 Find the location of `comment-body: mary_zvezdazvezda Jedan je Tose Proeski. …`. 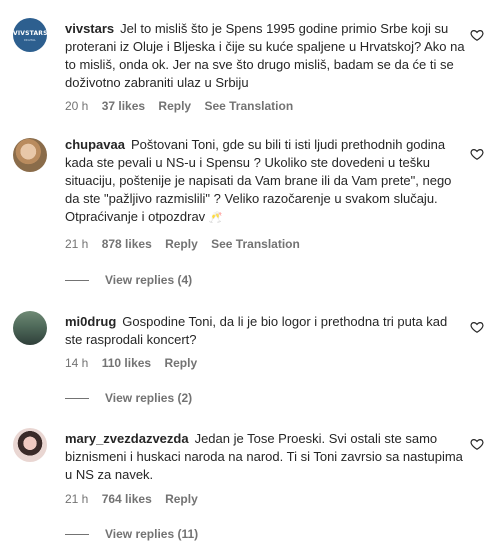

comment-body: mary_zvezdazvezda Jedan je Tose Proeski. … is located at coordinates (265, 457).